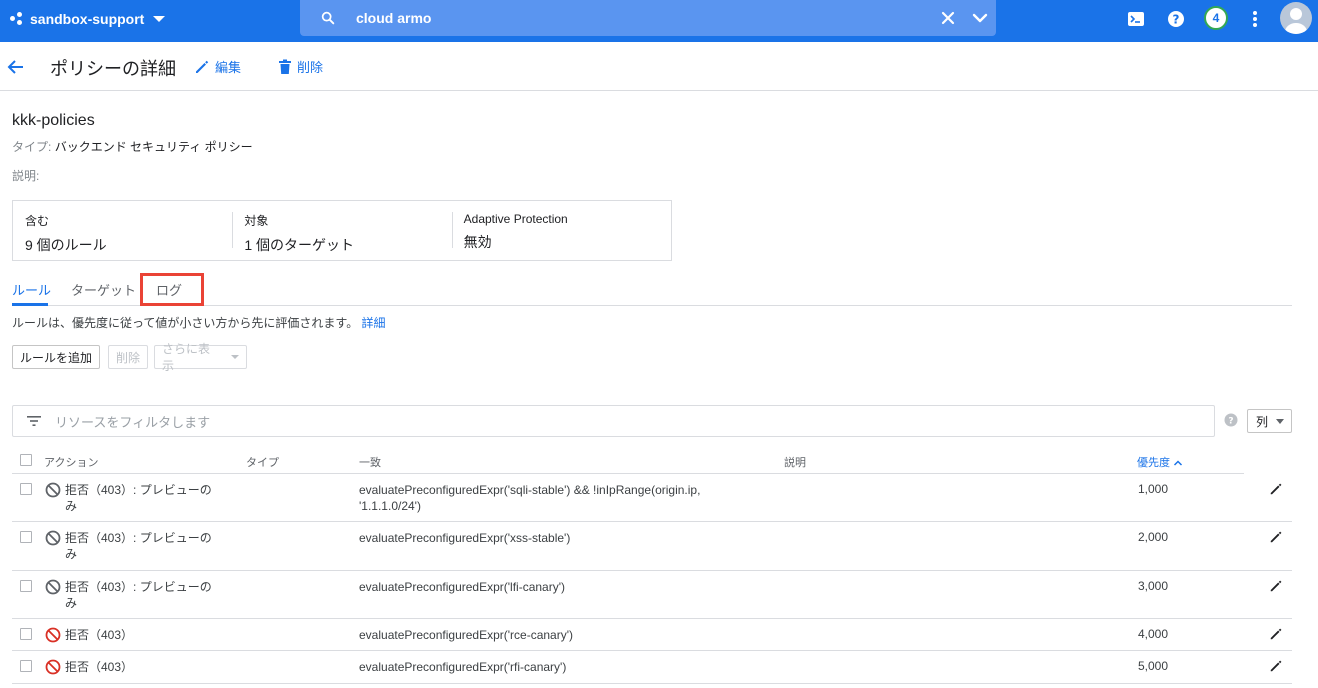 Image resolution: width=1318 pixels, height=688 pixels. I want to click on summary-targets: 対象 1 個のターゲット, so click(341, 236).